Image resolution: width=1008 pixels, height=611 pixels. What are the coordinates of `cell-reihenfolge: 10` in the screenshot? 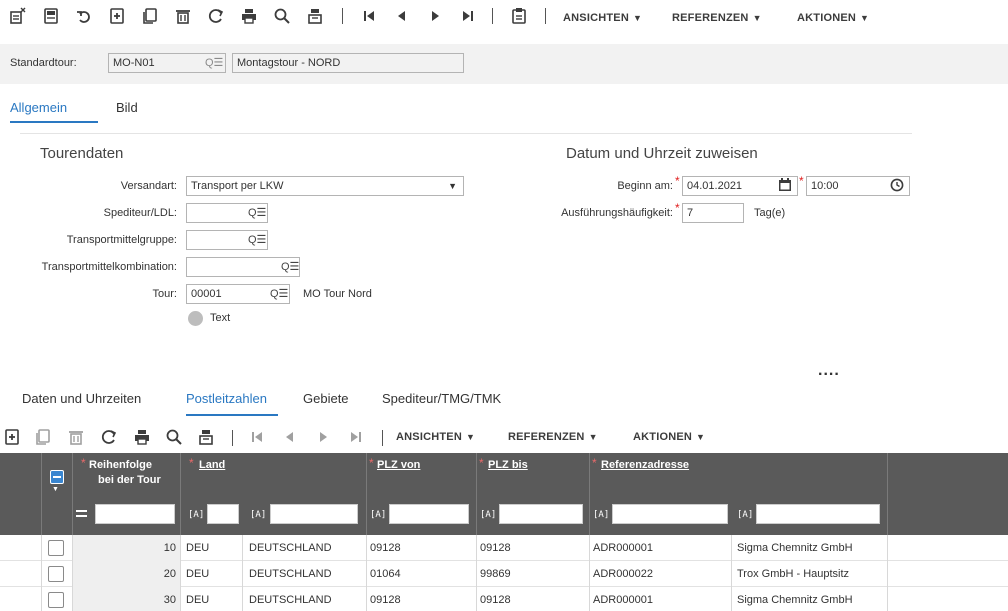 It's located at (169, 548).